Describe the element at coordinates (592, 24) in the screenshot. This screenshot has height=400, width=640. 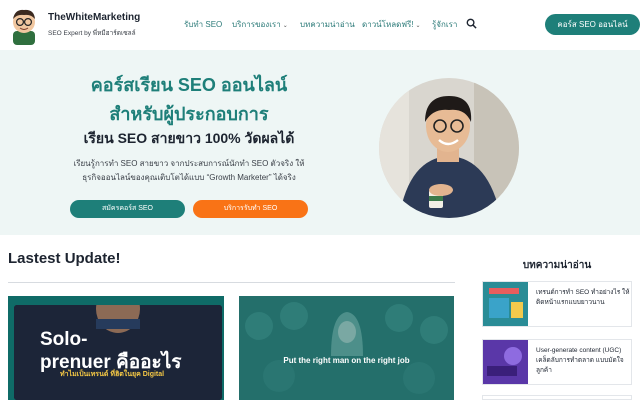
I see `course-cta-button: คอร์ส SEO ออนไลน์` at that location.